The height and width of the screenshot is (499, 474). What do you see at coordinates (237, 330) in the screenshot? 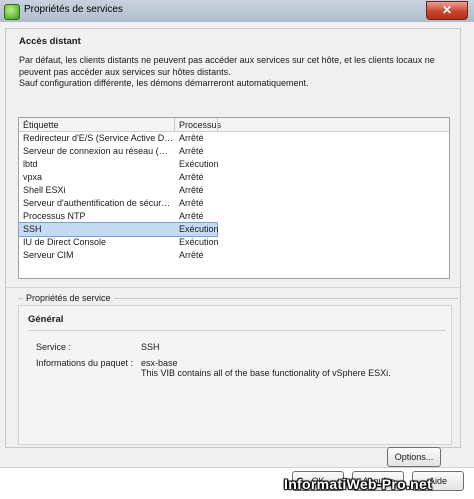
I see `general-divider` at bounding box center [237, 330].